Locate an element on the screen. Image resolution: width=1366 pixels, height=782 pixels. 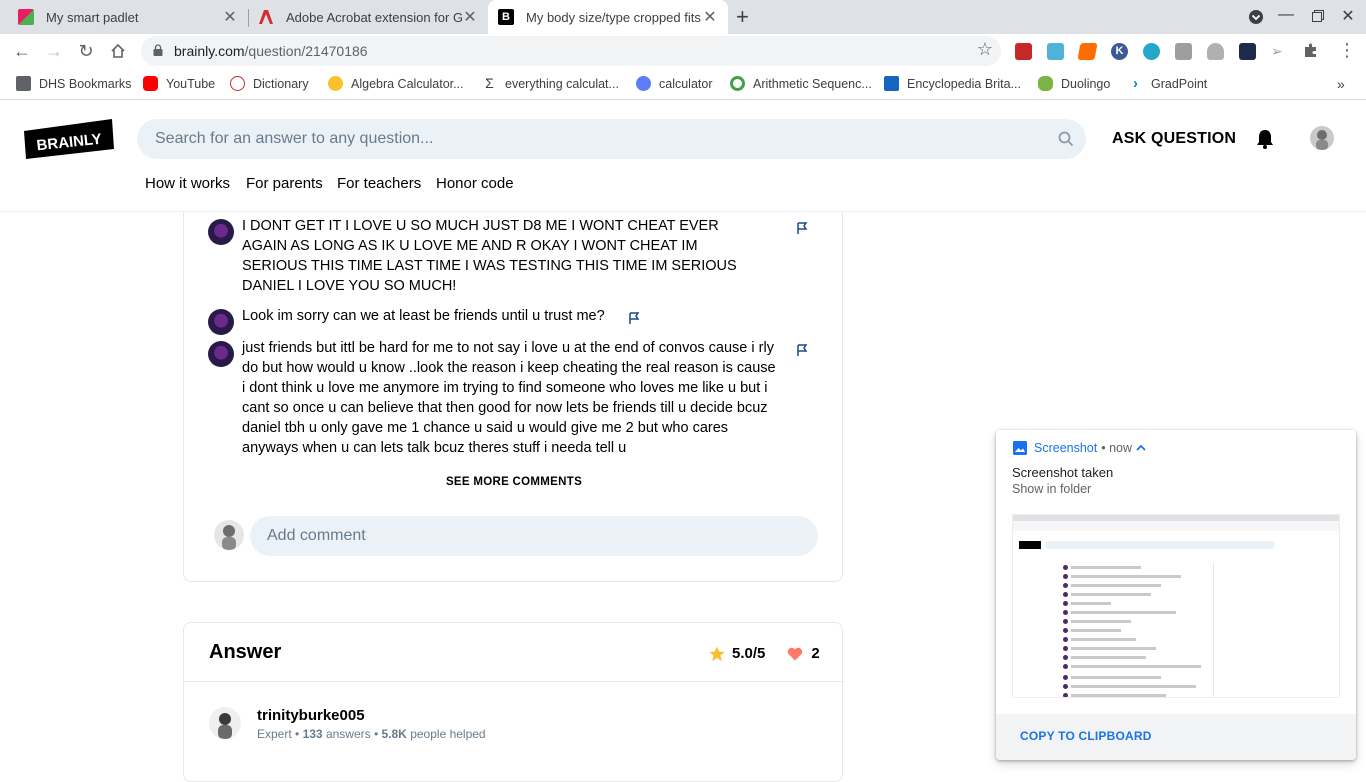
add-comment-field is located at coordinates (534, 536).